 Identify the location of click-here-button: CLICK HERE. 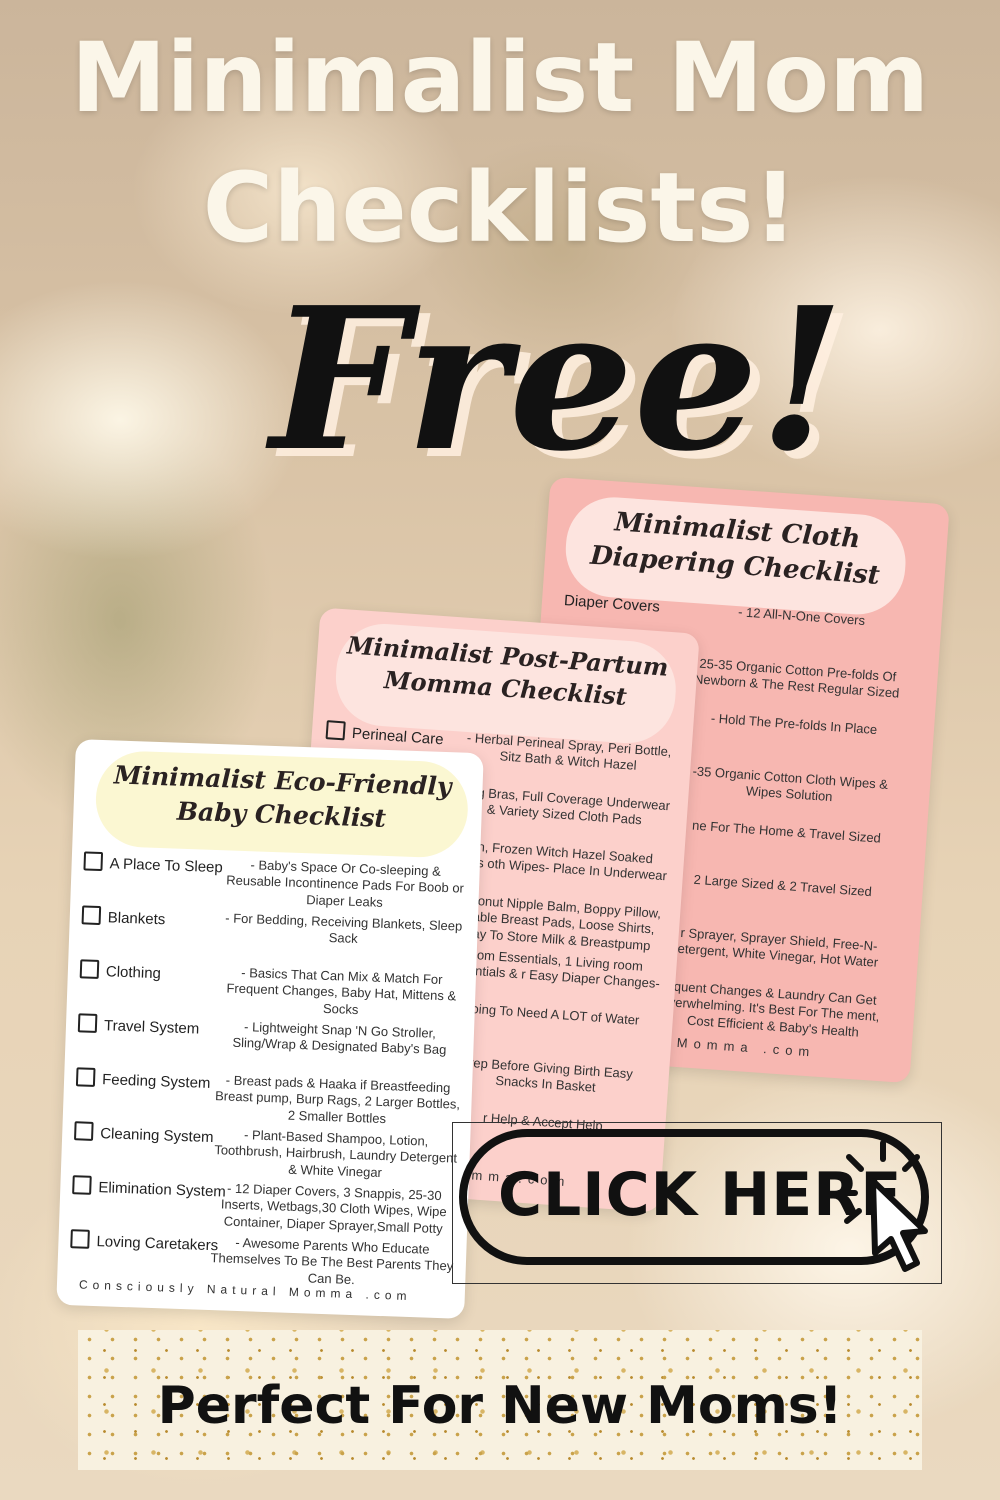
(697, 1203).